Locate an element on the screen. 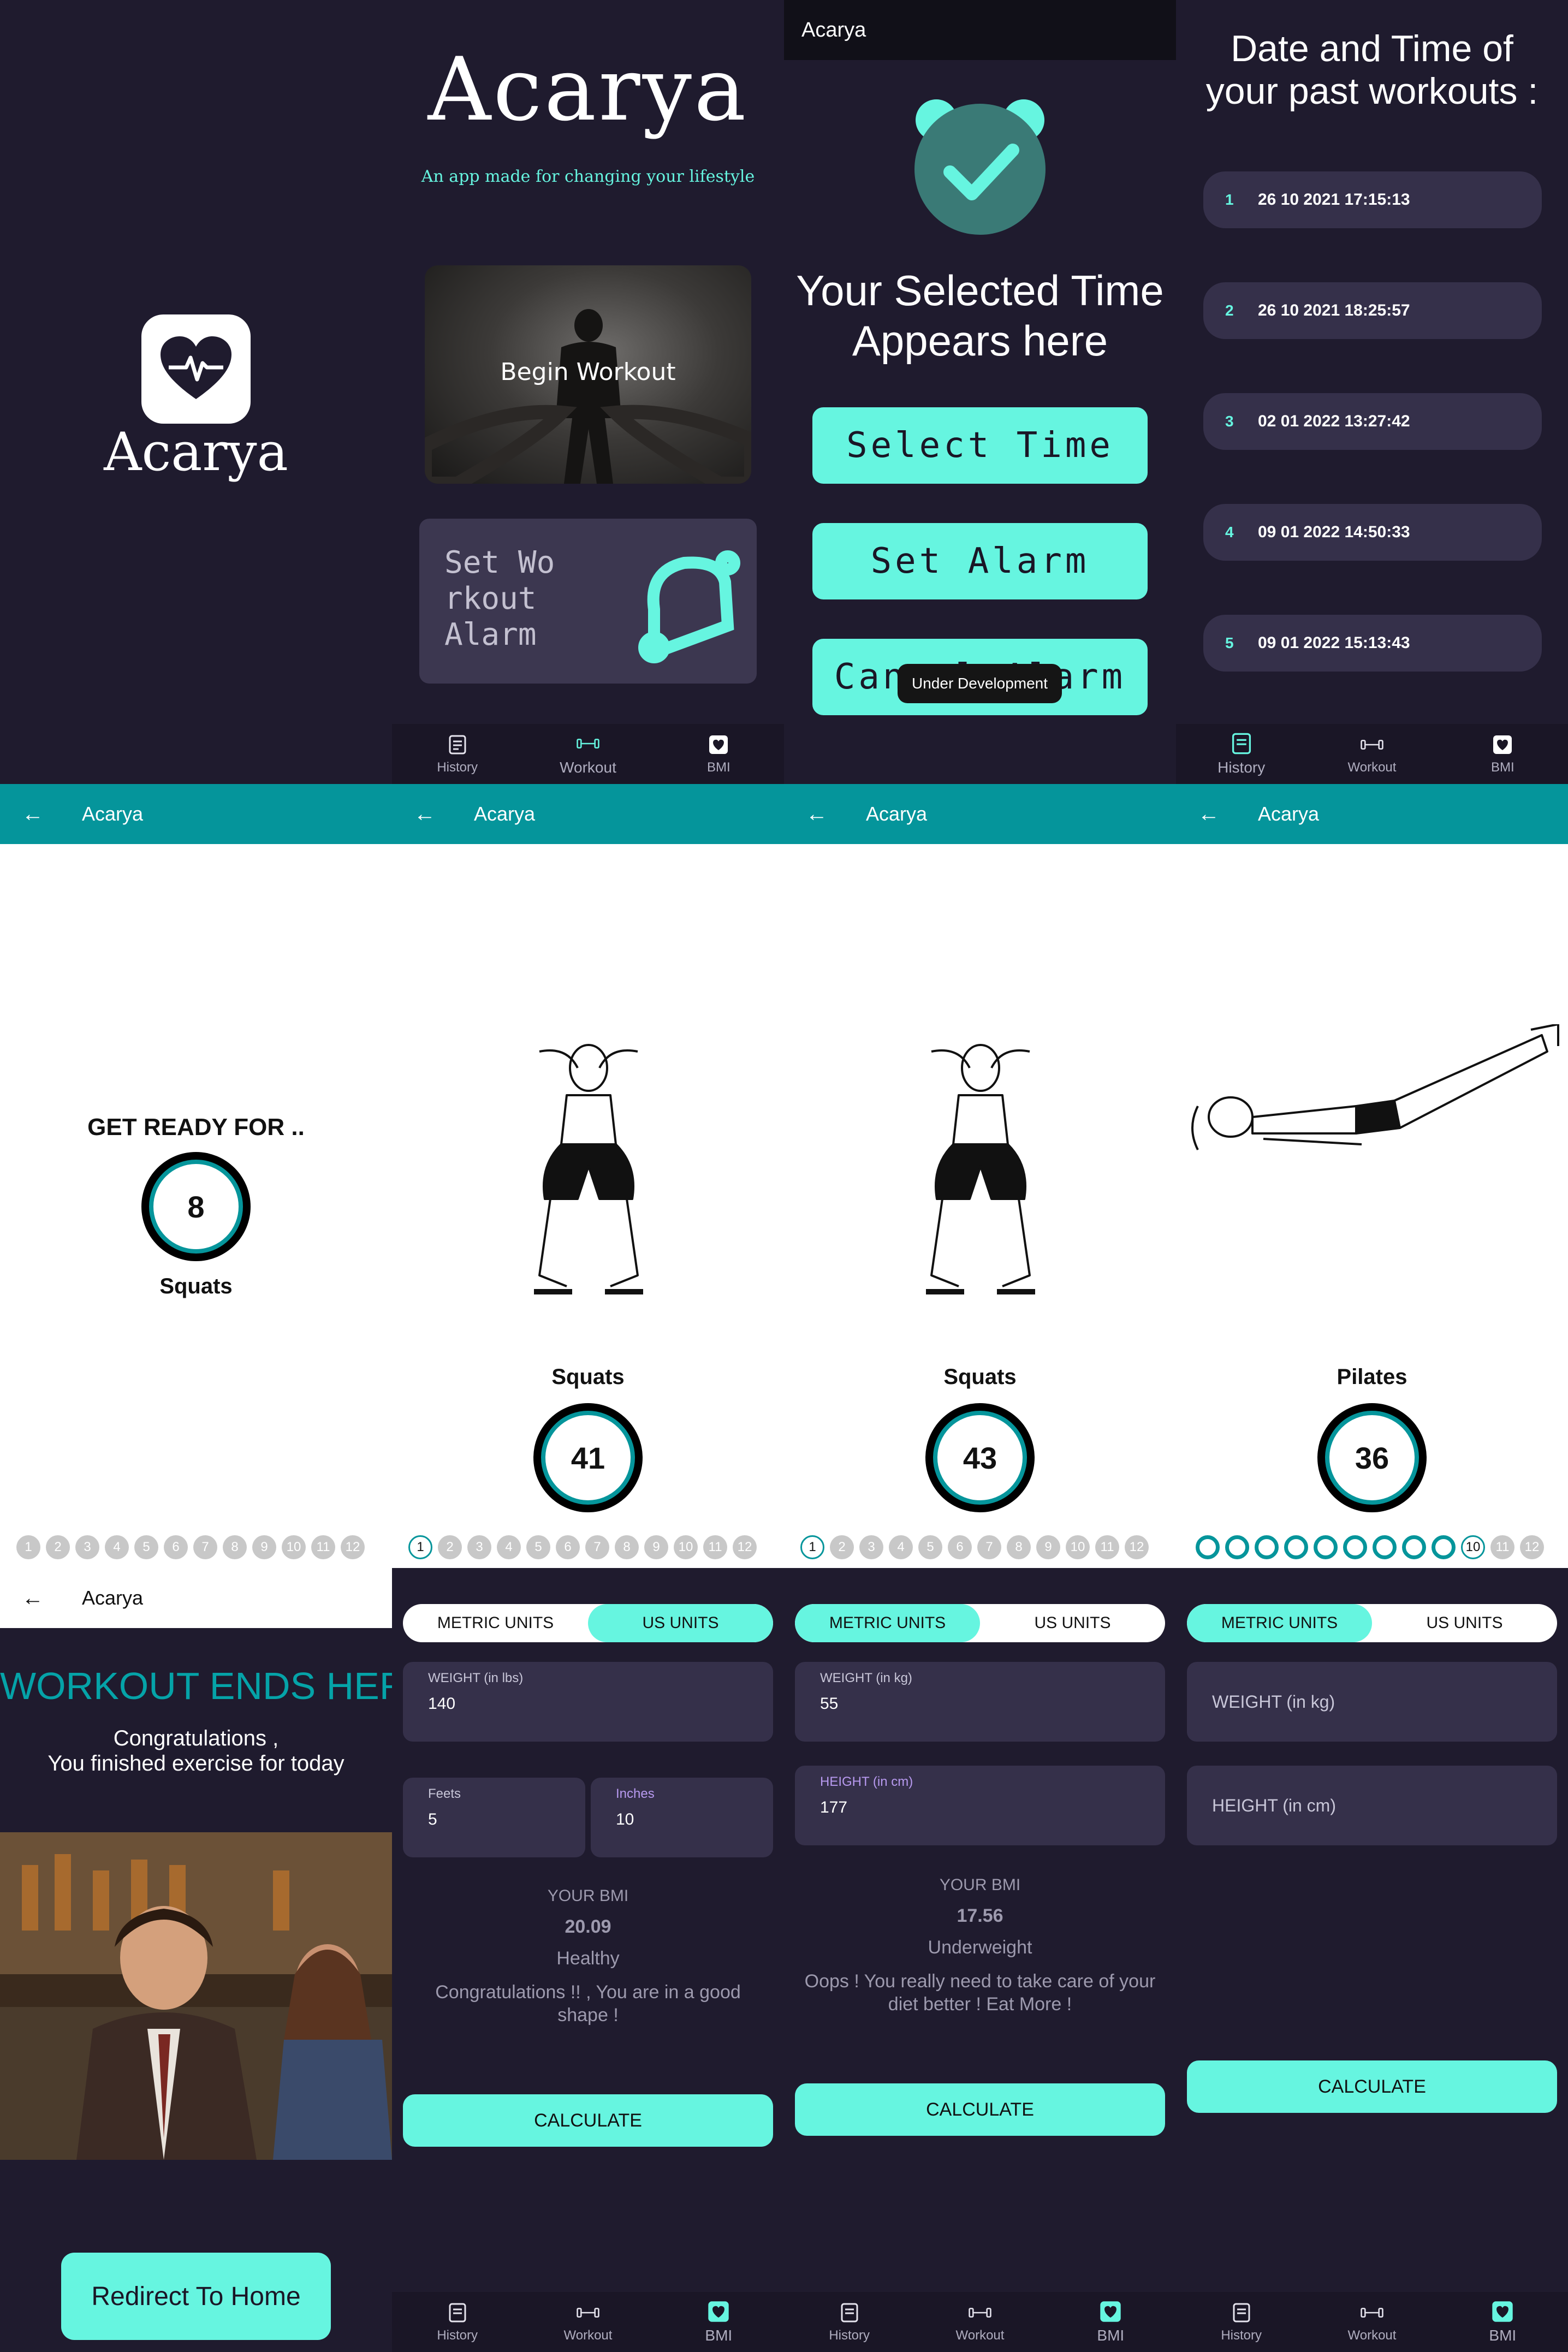 This screenshot has height=2352, width=1568. exercise-name: Squats is located at coordinates (588, 1377).